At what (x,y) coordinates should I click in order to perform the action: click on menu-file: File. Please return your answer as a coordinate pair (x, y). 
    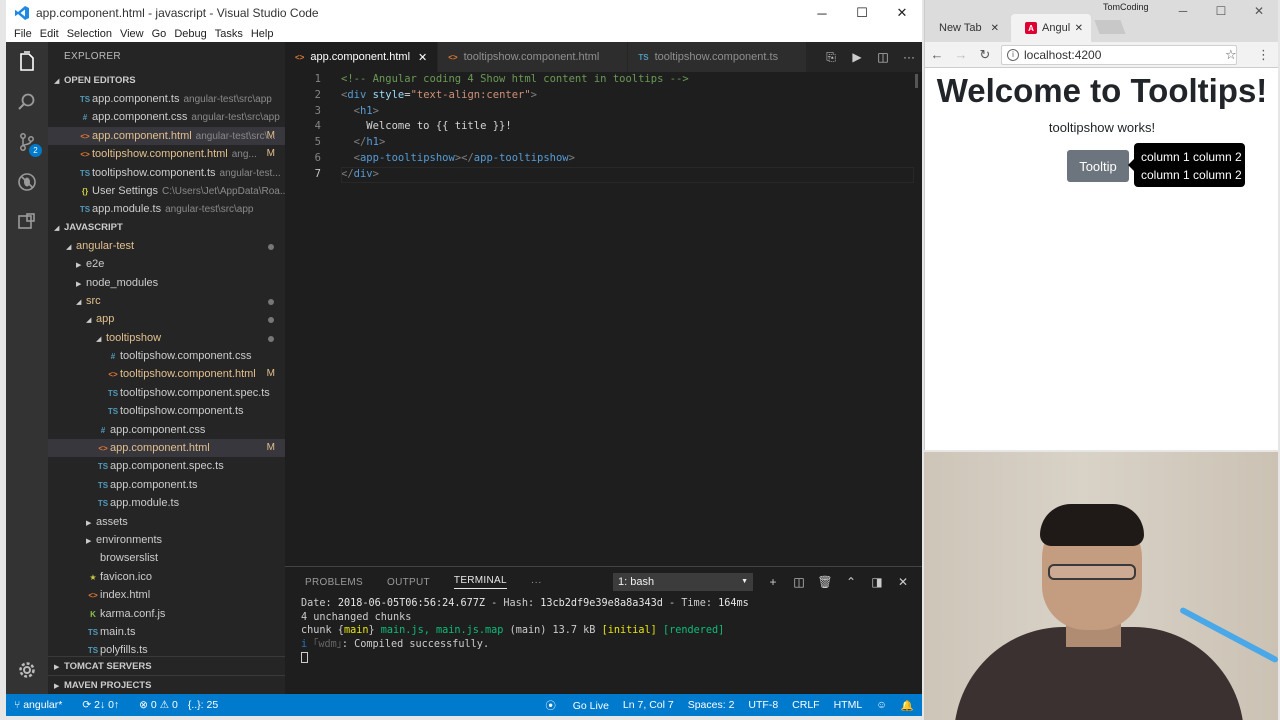
    Looking at the image, I should click on (23, 34).